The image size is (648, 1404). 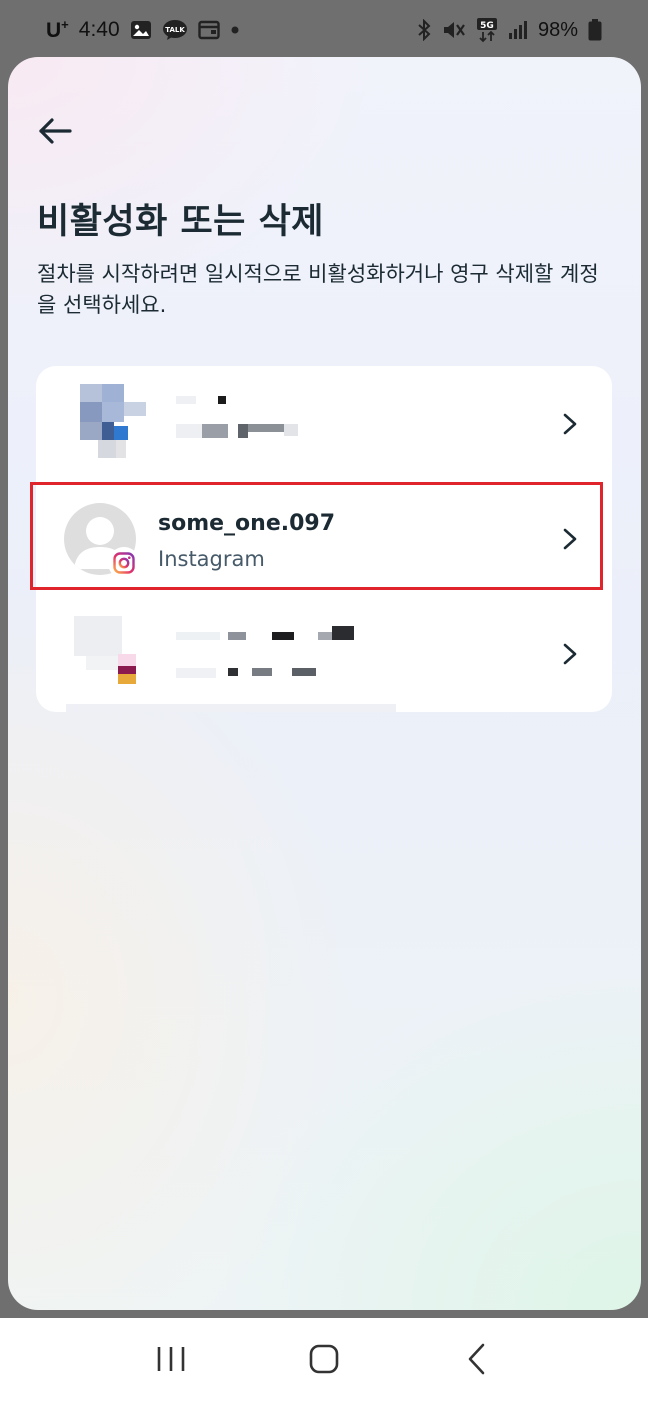 I want to click on wallet-icon, so click(x=208, y=30).